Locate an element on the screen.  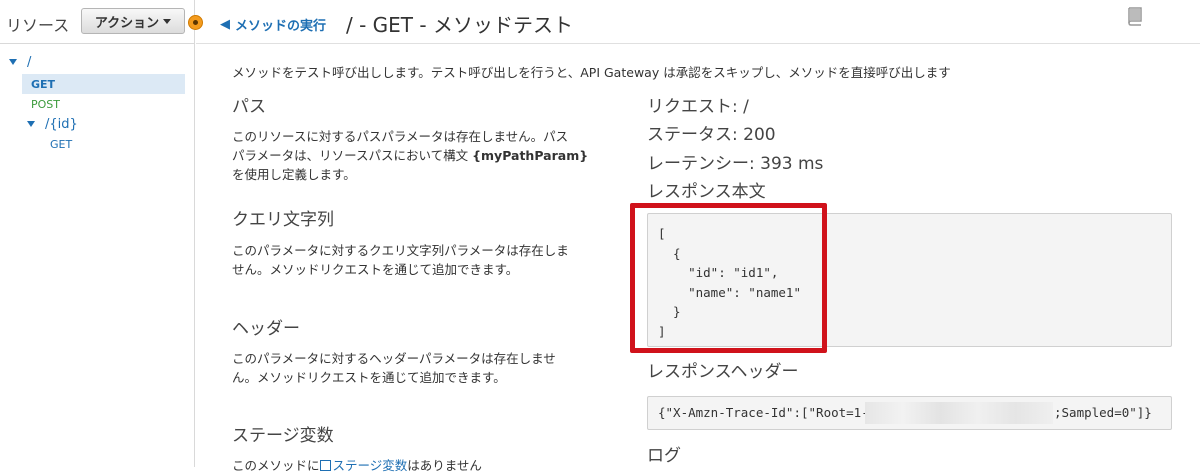
stage-text-prefix: このメソッドに is located at coordinates (276, 465).